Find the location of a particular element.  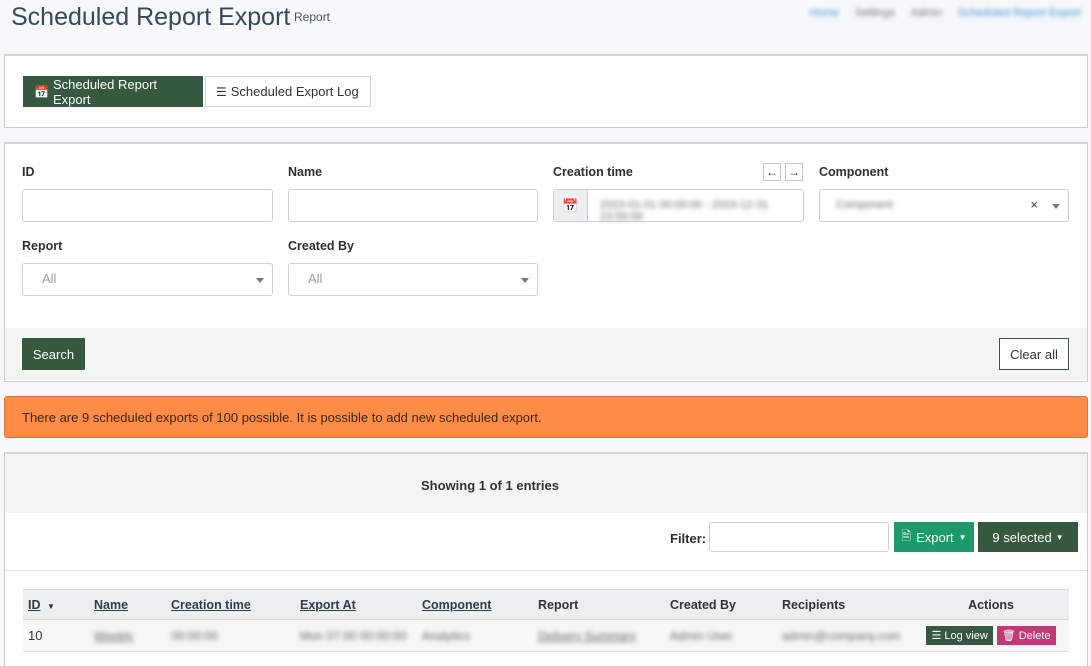

name-label: Name is located at coordinates (305, 172).